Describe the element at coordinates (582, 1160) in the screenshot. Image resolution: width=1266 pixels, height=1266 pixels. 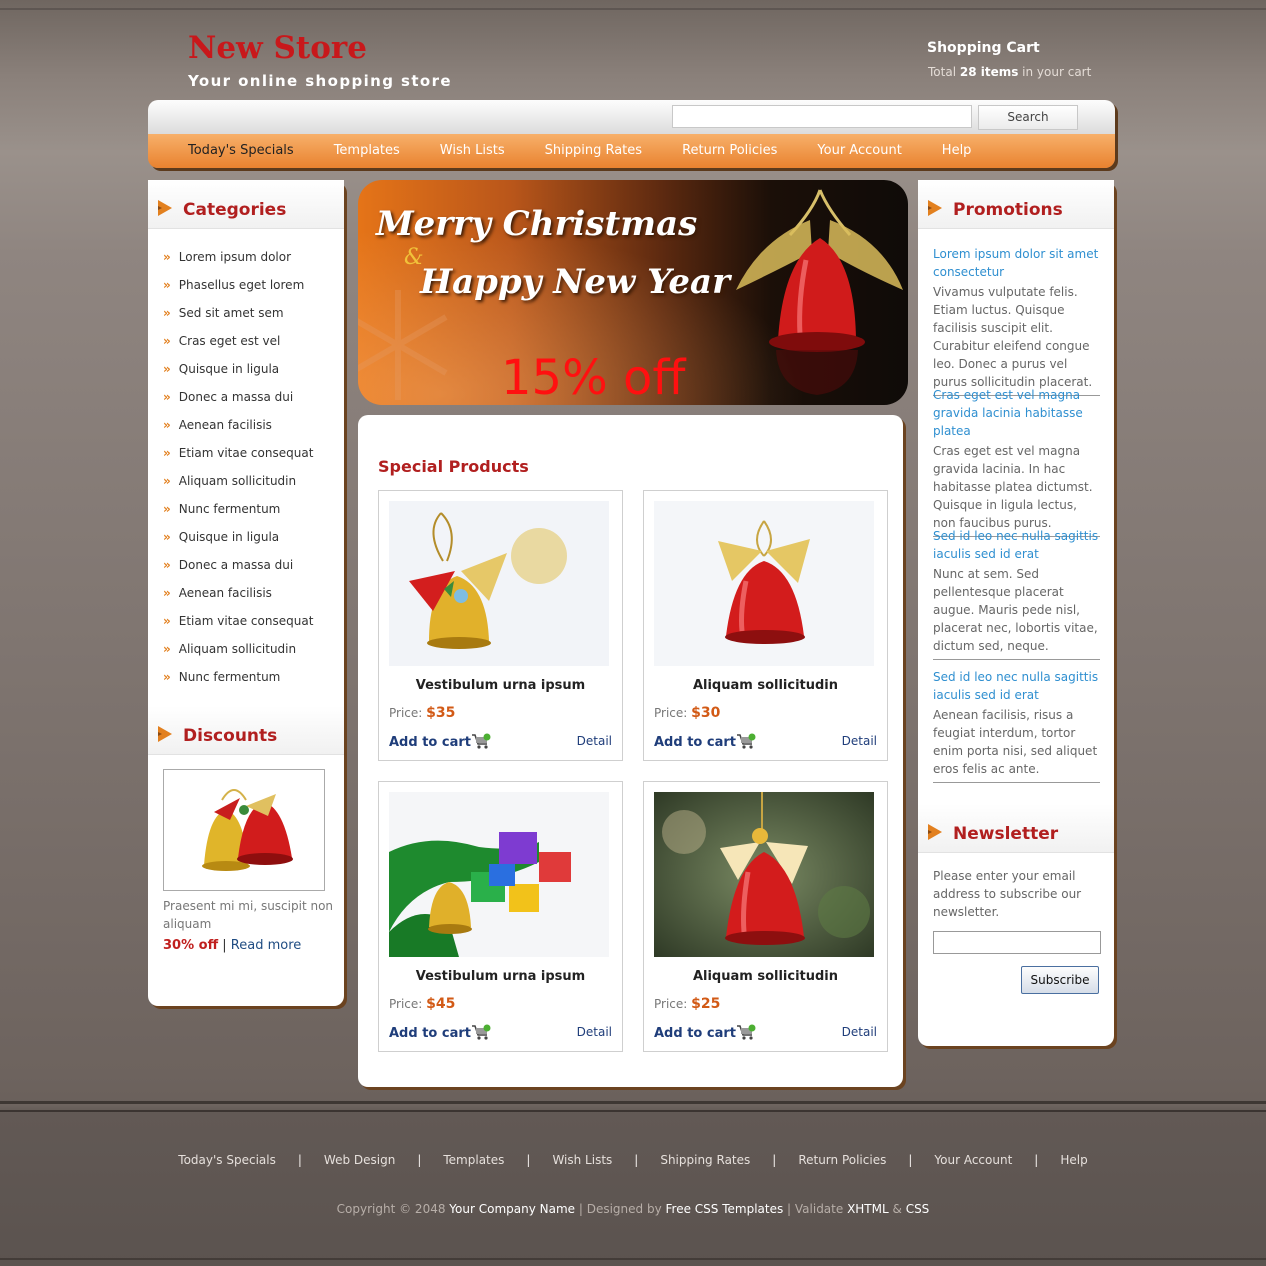
I see `footer-link-wish-lists: Wish Lists` at that location.